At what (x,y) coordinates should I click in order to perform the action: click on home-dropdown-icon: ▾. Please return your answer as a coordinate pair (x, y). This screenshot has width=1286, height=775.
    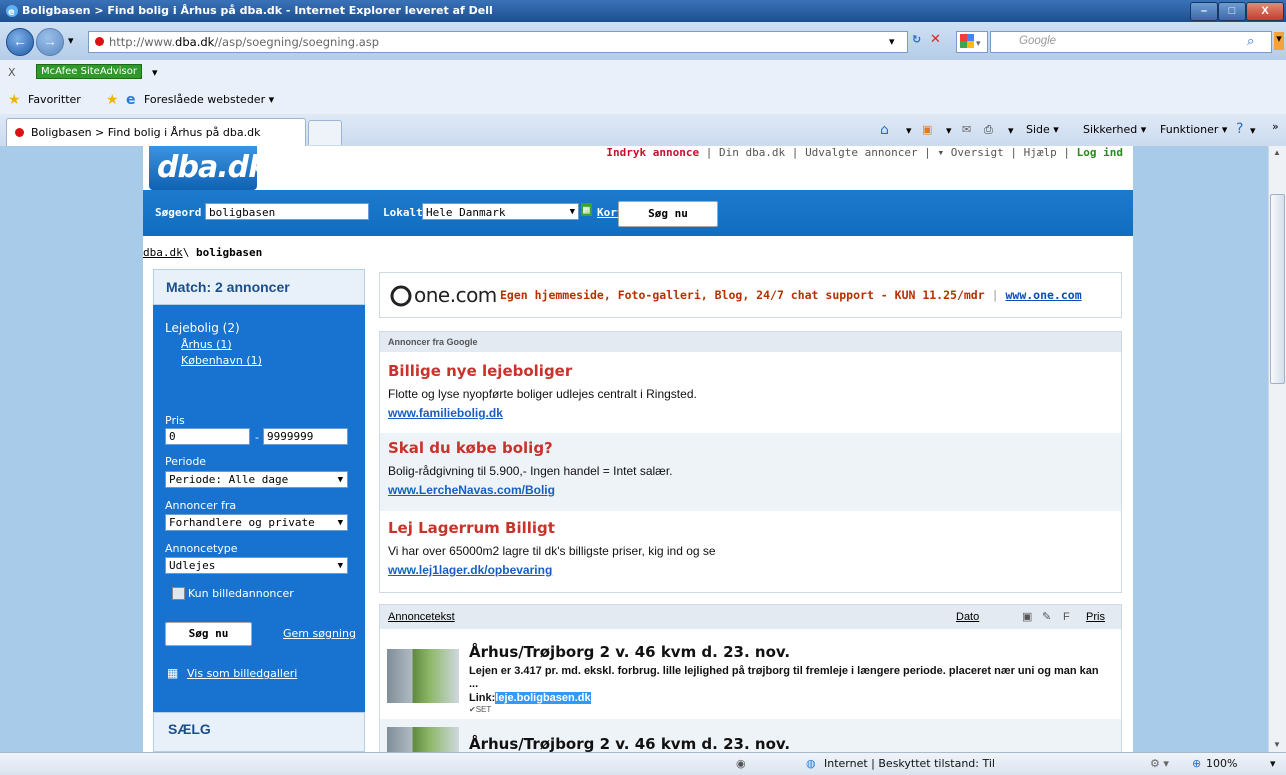
    Looking at the image, I should click on (909, 130).